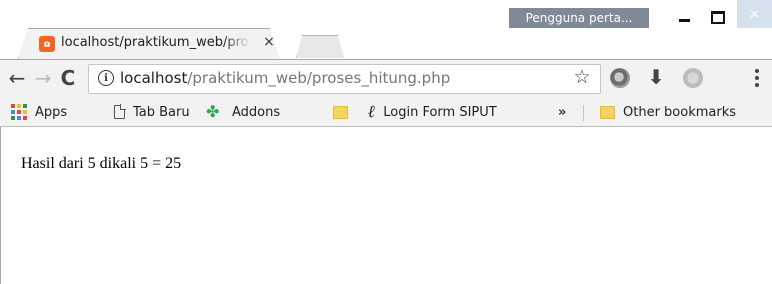 This screenshot has height=284, width=772. I want to click on script-l-icon: ℓ, so click(372, 112).